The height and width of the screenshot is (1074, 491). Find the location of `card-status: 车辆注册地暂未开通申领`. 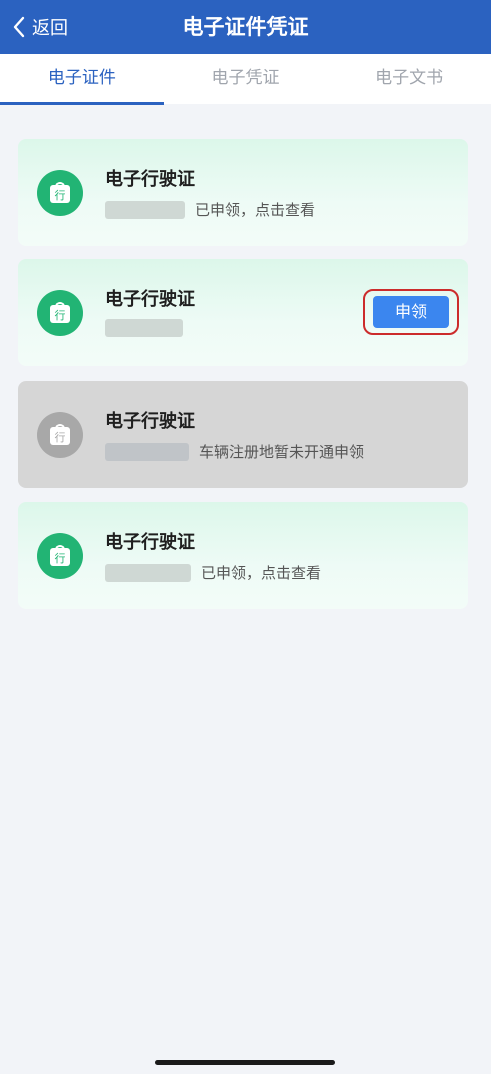

card-status: 车辆注册地暂未开通申领 is located at coordinates (282, 452).